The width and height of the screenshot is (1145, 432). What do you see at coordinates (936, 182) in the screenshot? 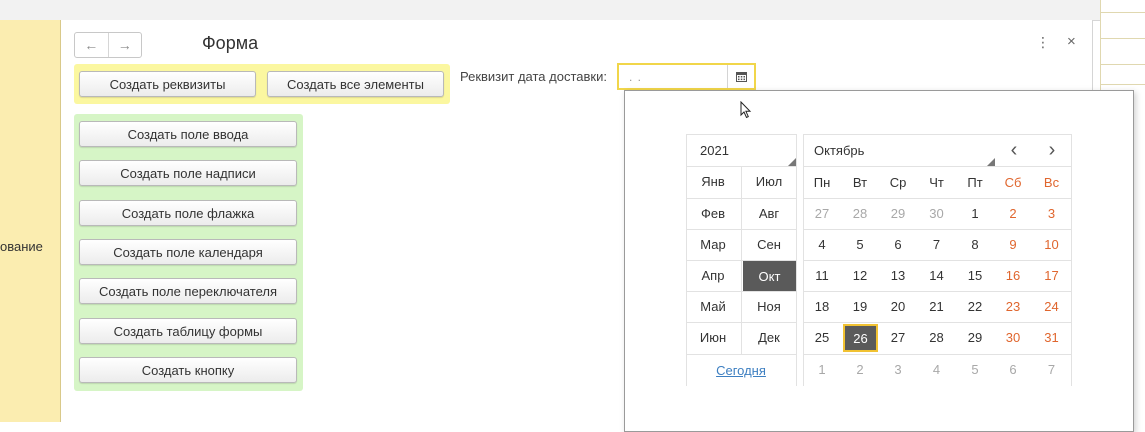
I see `weekday-header: Чт` at bounding box center [936, 182].